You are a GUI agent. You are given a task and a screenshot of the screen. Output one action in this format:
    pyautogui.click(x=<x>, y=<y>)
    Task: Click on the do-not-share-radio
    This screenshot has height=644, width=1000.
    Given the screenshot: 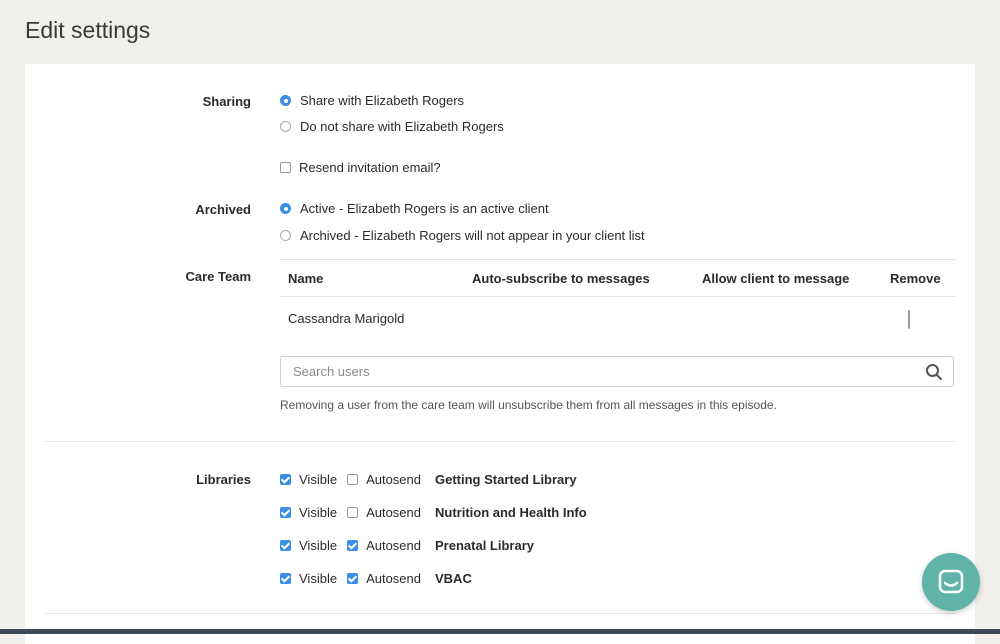 What is the action you would take?
    pyautogui.click(x=285, y=126)
    